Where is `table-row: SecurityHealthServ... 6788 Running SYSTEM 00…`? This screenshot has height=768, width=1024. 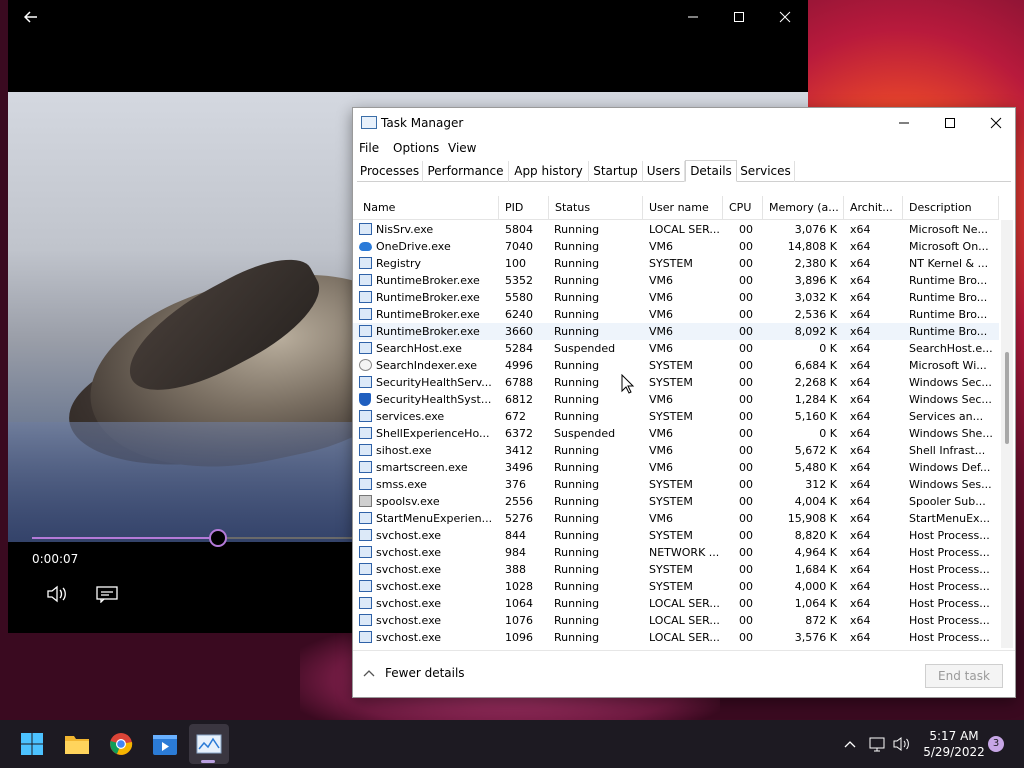 table-row: SecurityHealthServ... 6788 Running SYSTEM 00… is located at coordinates (676, 382).